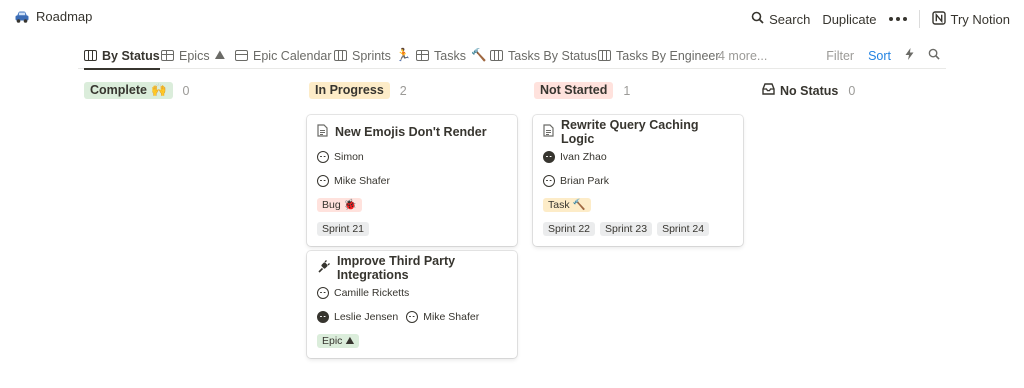 The width and height of the screenshot is (1024, 388). I want to click on runner-icon: 🏃, so click(403, 55).